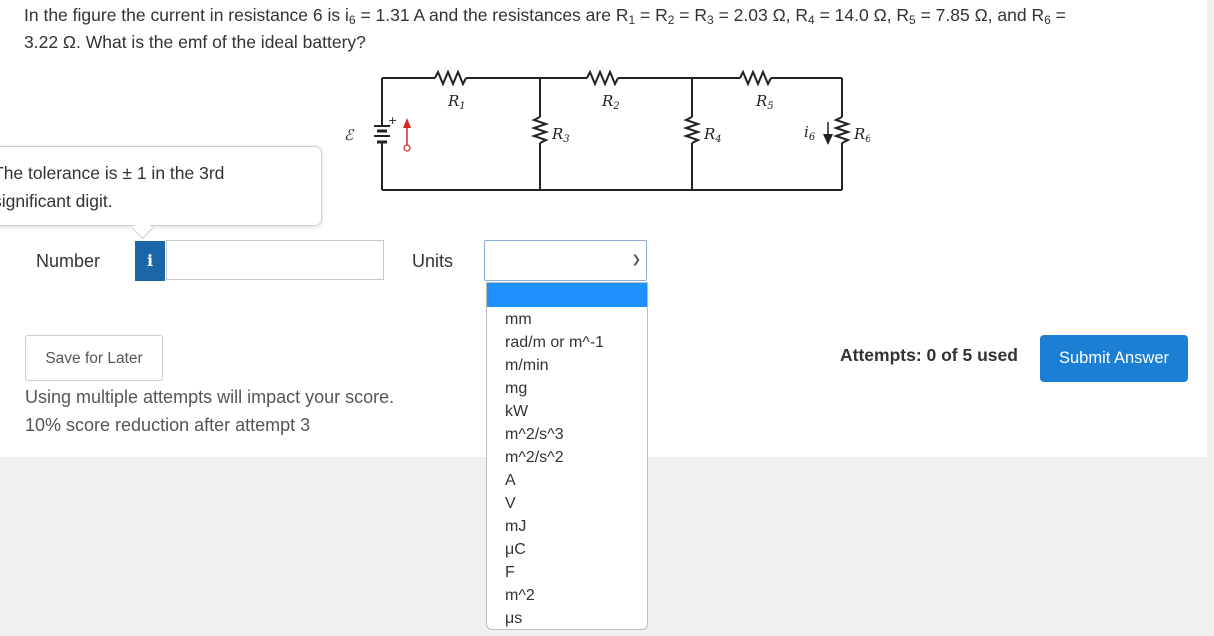  What do you see at coordinates (534, 458) in the screenshot?
I see `units-option: m^2/s^2` at bounding box center [534, 458].